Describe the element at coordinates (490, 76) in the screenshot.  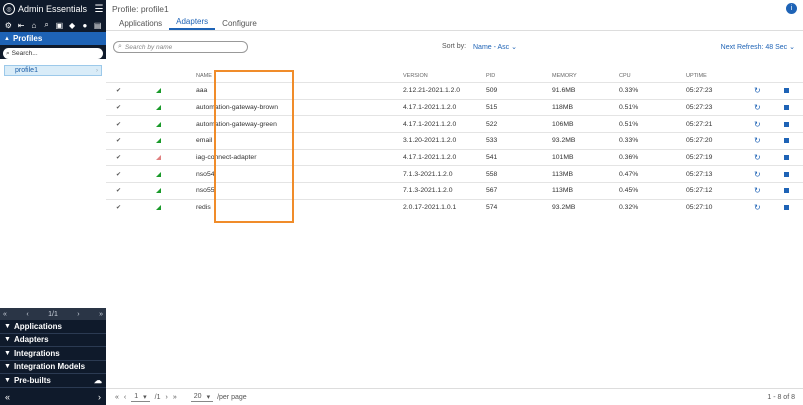
I see `column-header-pid: PID` at that location.